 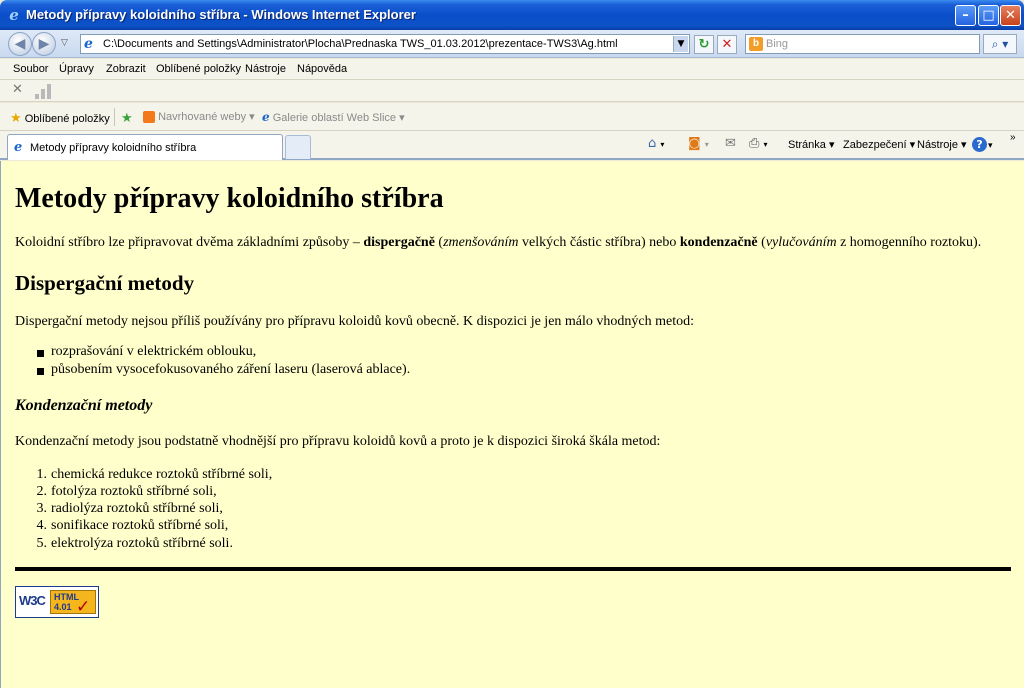 I want to click on heading-condensation-methods: Kondenzační metody, so click(x=84, y=405).